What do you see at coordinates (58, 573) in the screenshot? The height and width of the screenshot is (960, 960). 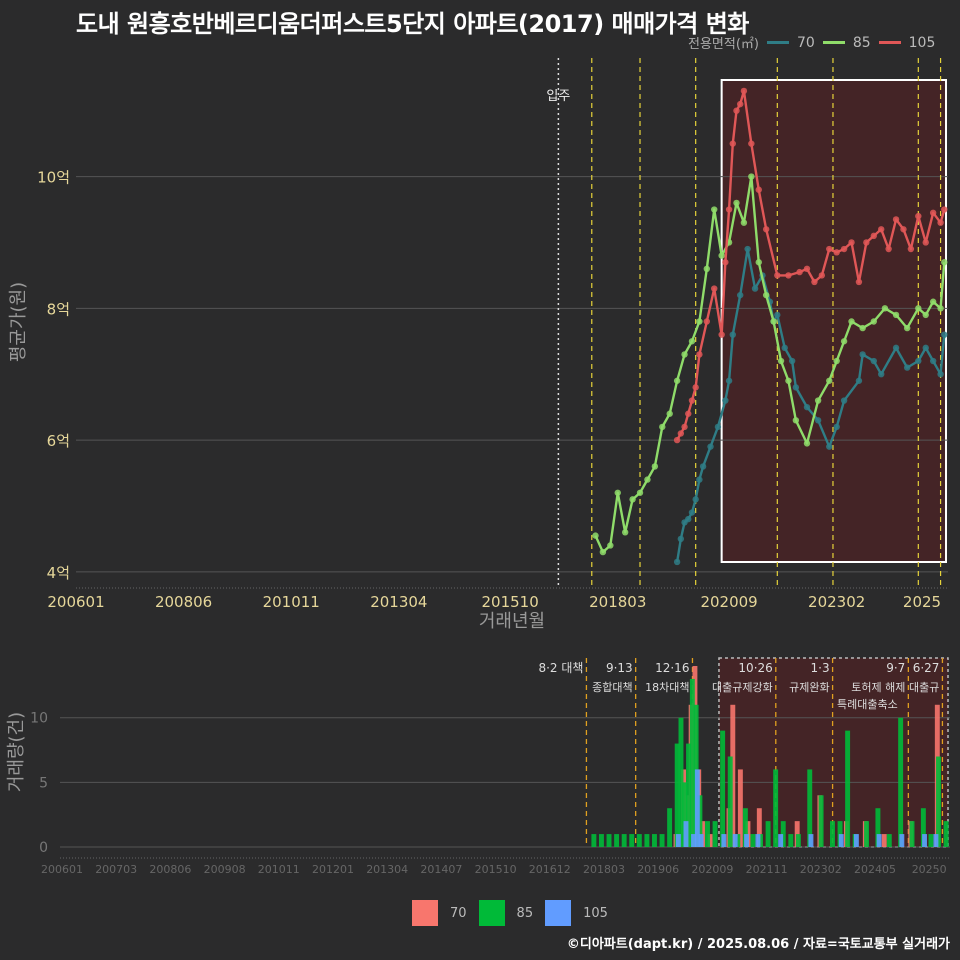 I see `y-tick-label: 4억` at bounding box center [58, 573].